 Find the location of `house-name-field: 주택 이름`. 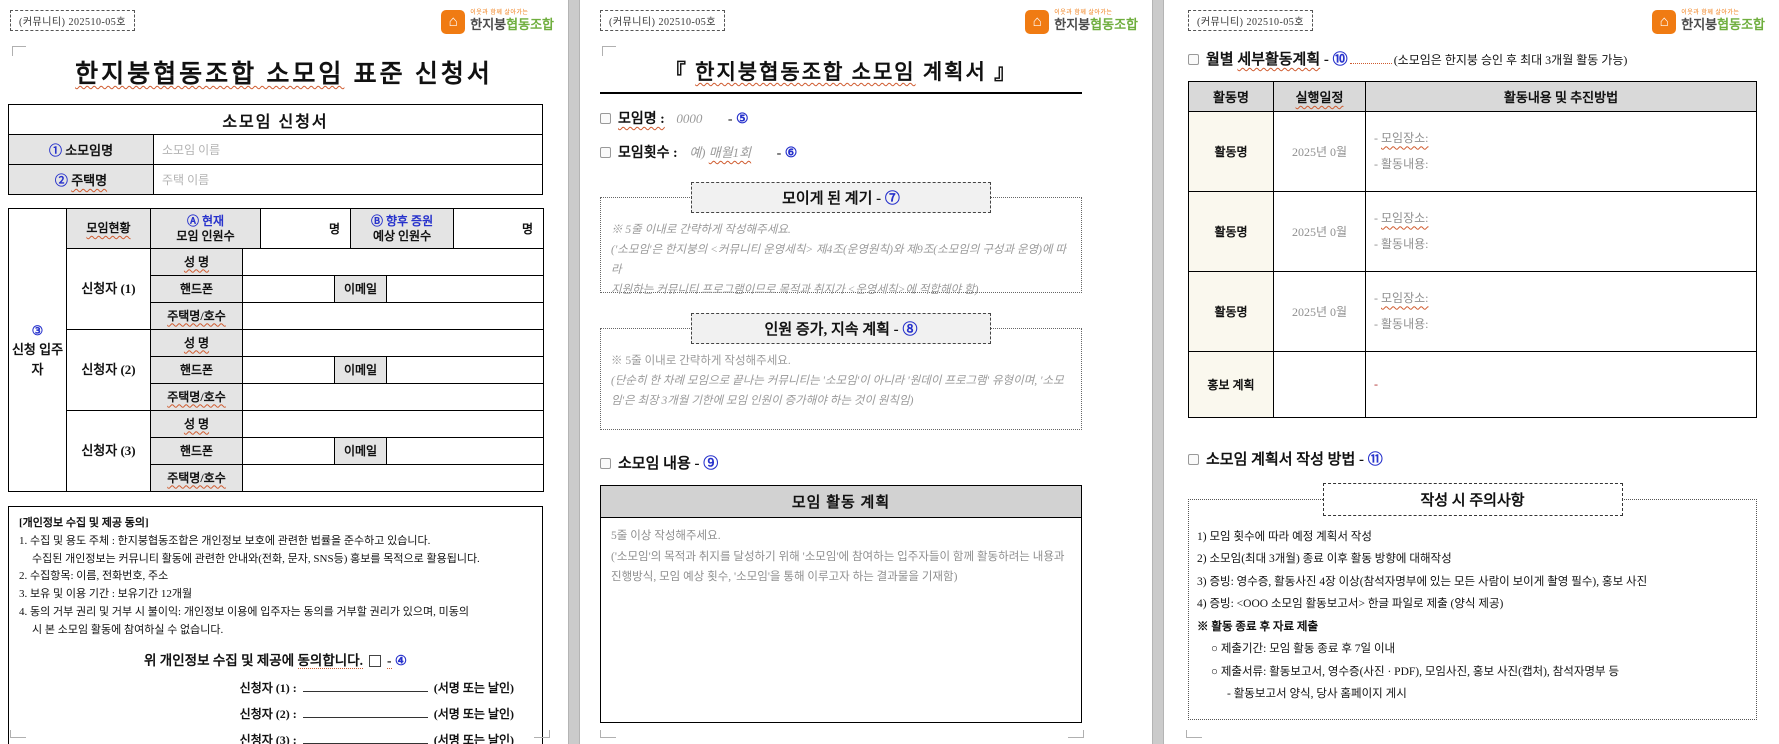

house-name-field: 주택 이름 is located at coordinates (348, 179).